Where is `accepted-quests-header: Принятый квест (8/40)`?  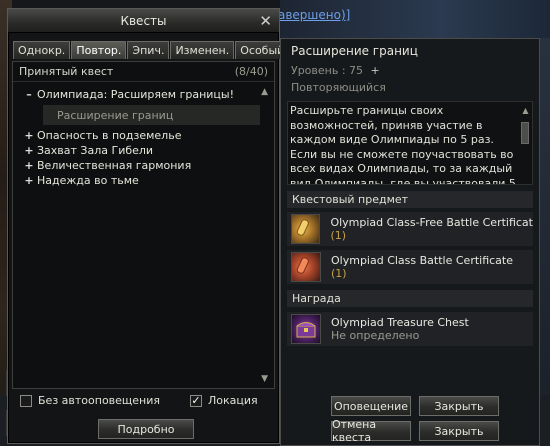 accepted-quests-header: Принятый квест (8/40) is located at coordinates (143, 72).